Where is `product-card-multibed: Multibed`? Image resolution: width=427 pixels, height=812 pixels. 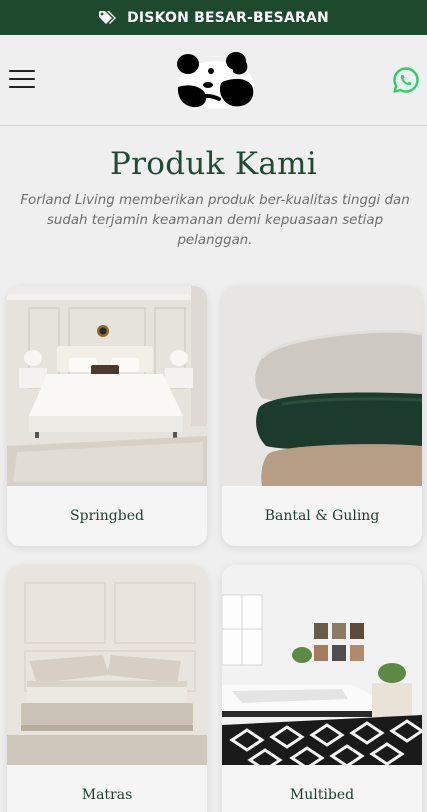 product-card-multibed: Multibed is located at coordinates (322, 688).